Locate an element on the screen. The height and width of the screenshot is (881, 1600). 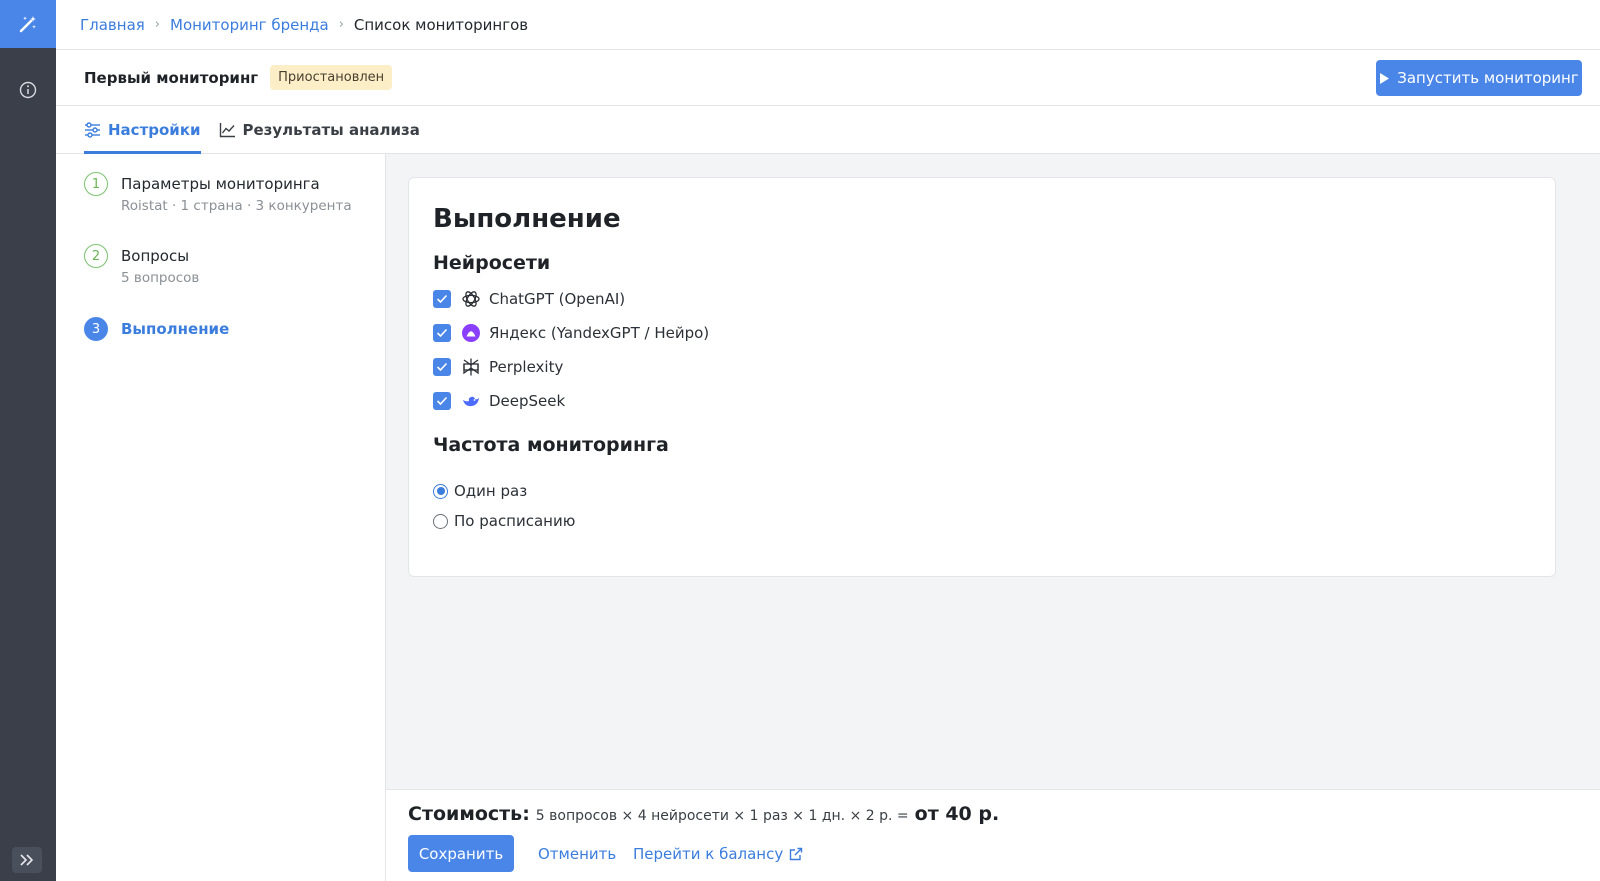
tab-analysis-results: Результаты анализа is located at coordinates (319, 130).